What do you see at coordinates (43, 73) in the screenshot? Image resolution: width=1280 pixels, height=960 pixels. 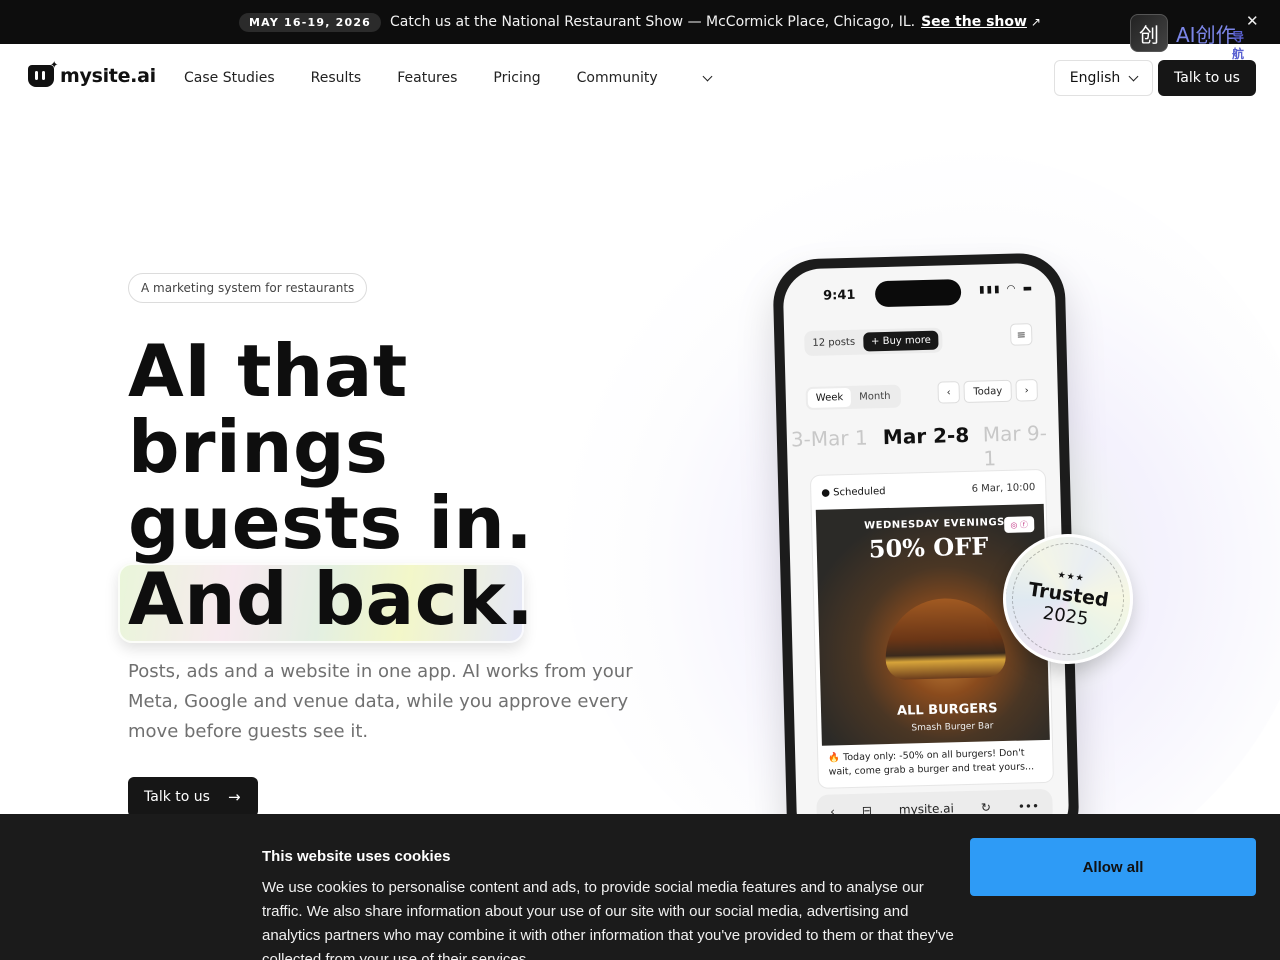 I see `logo-icon: ✦` at bounding box center [43, 73].